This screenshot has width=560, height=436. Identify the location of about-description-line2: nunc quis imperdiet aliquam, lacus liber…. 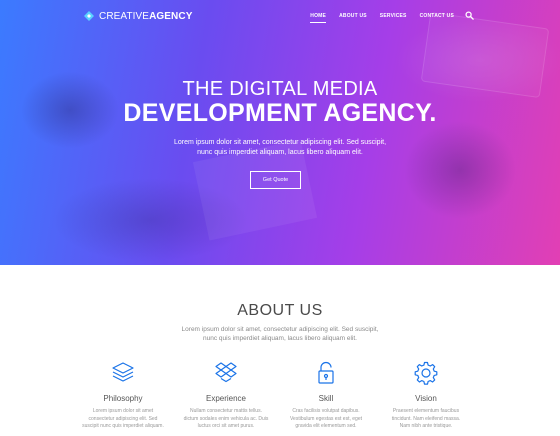
(280, 338).